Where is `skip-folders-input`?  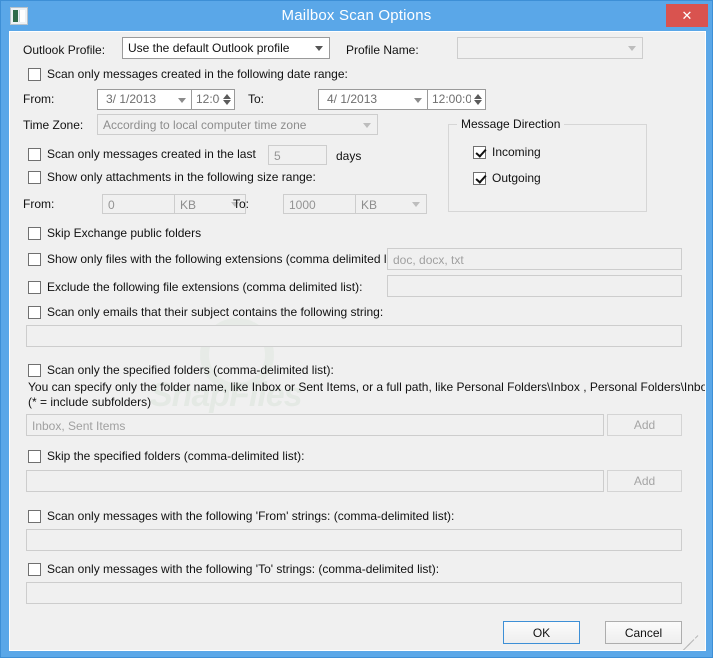
skip-folders-input is located at coordinates (315, 481).